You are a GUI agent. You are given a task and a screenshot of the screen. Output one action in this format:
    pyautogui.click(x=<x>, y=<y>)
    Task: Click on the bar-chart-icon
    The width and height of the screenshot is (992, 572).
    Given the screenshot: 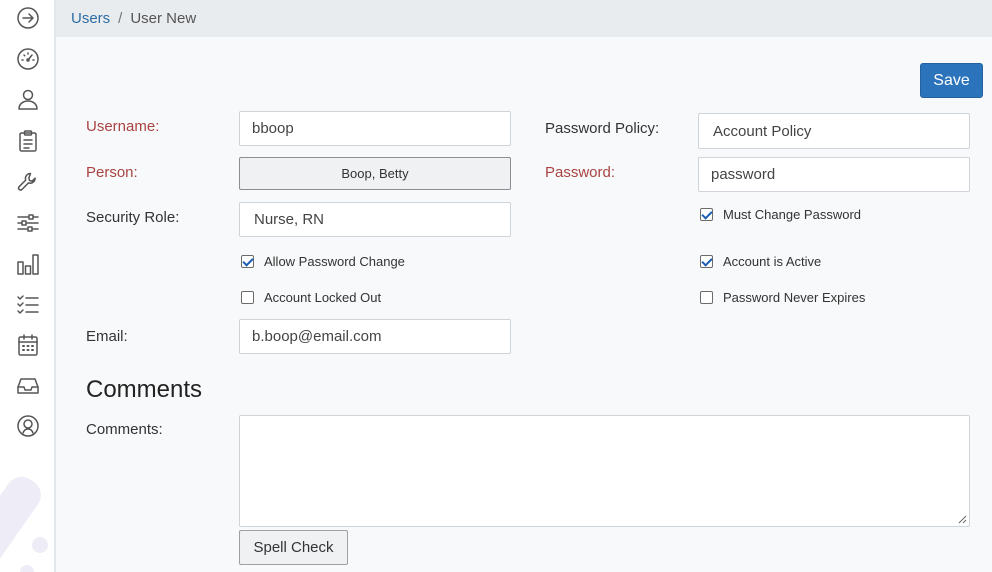 What is the action you would take?
    pyautogui.click(x=28, y=264)
    